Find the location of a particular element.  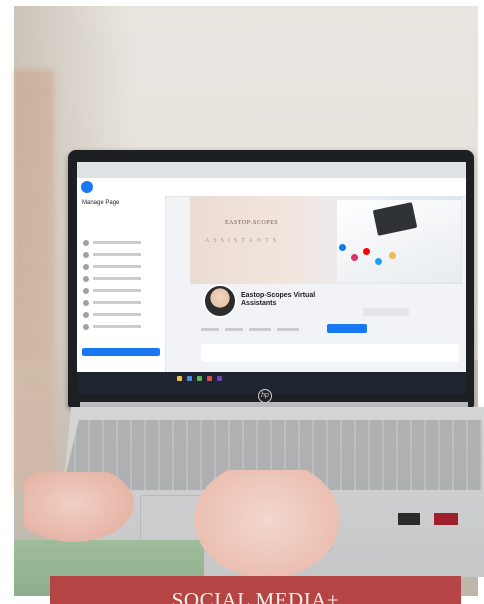

twitter-social-icon is located at coordinates (378, 261).